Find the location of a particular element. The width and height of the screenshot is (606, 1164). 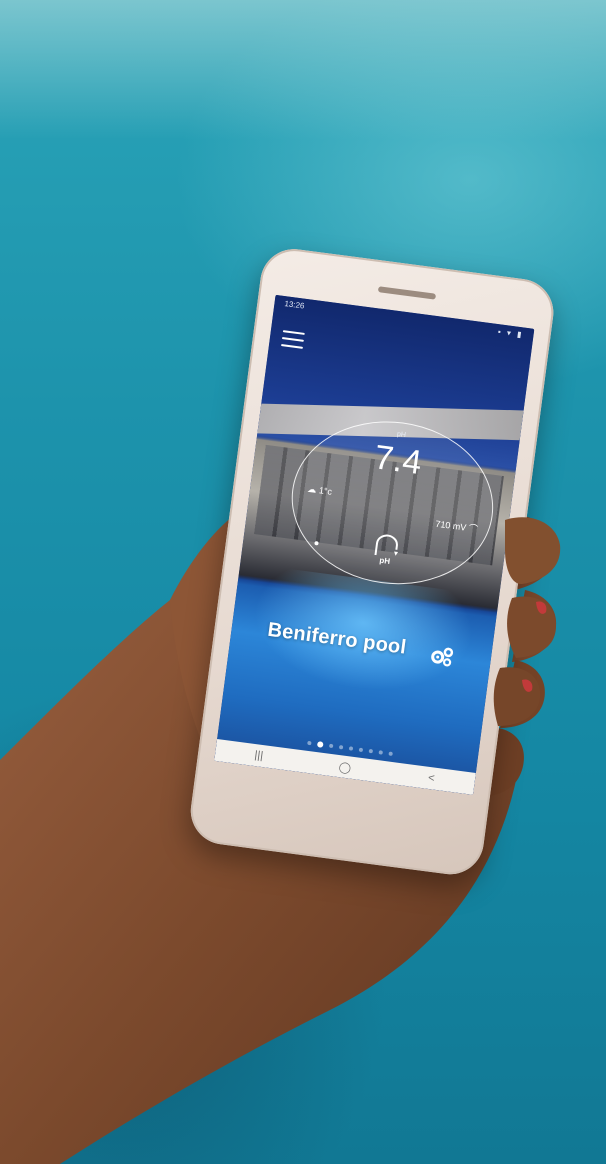

settings-gears-icon is located at coordinates (441, 656).